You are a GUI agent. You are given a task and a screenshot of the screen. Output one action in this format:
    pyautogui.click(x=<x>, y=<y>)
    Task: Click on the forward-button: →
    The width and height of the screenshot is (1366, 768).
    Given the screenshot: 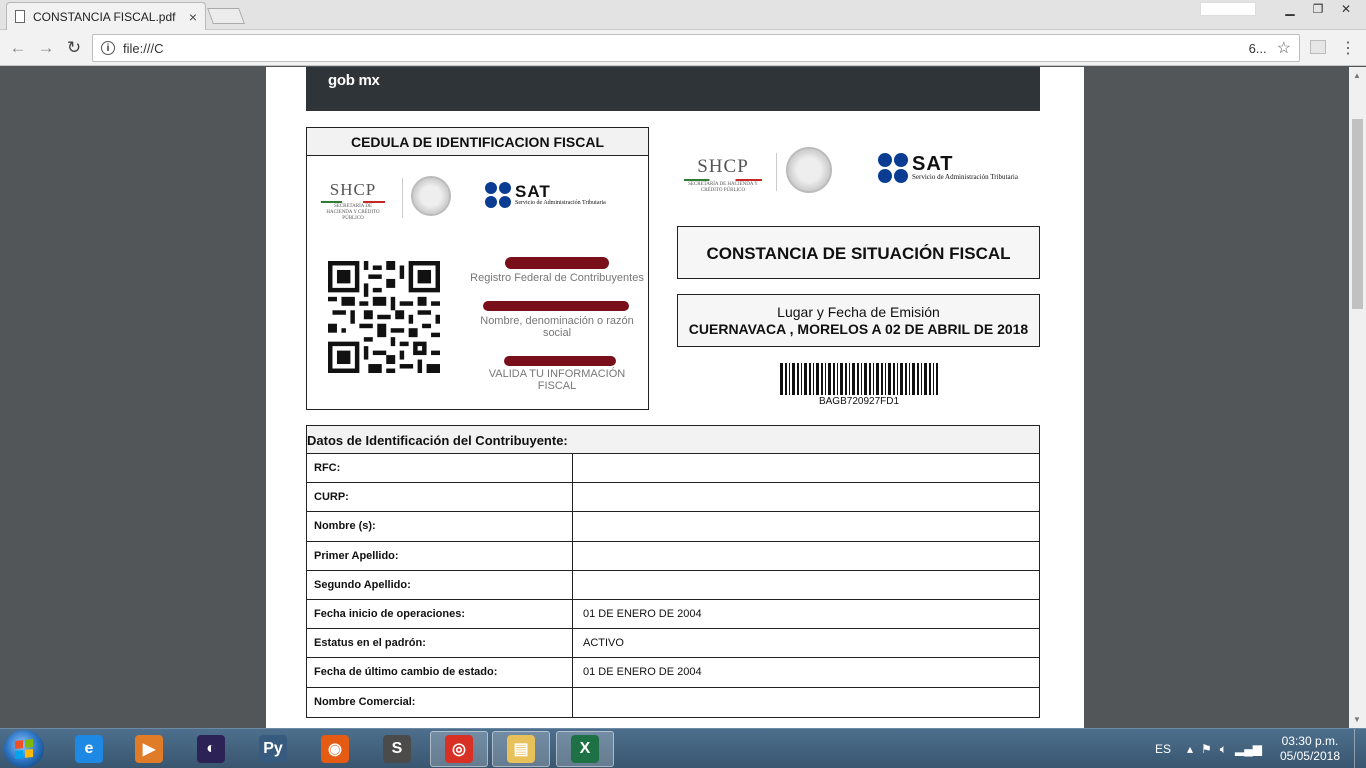 What is the action you would take?
    pyautogui.click(x=46, y=48)
    